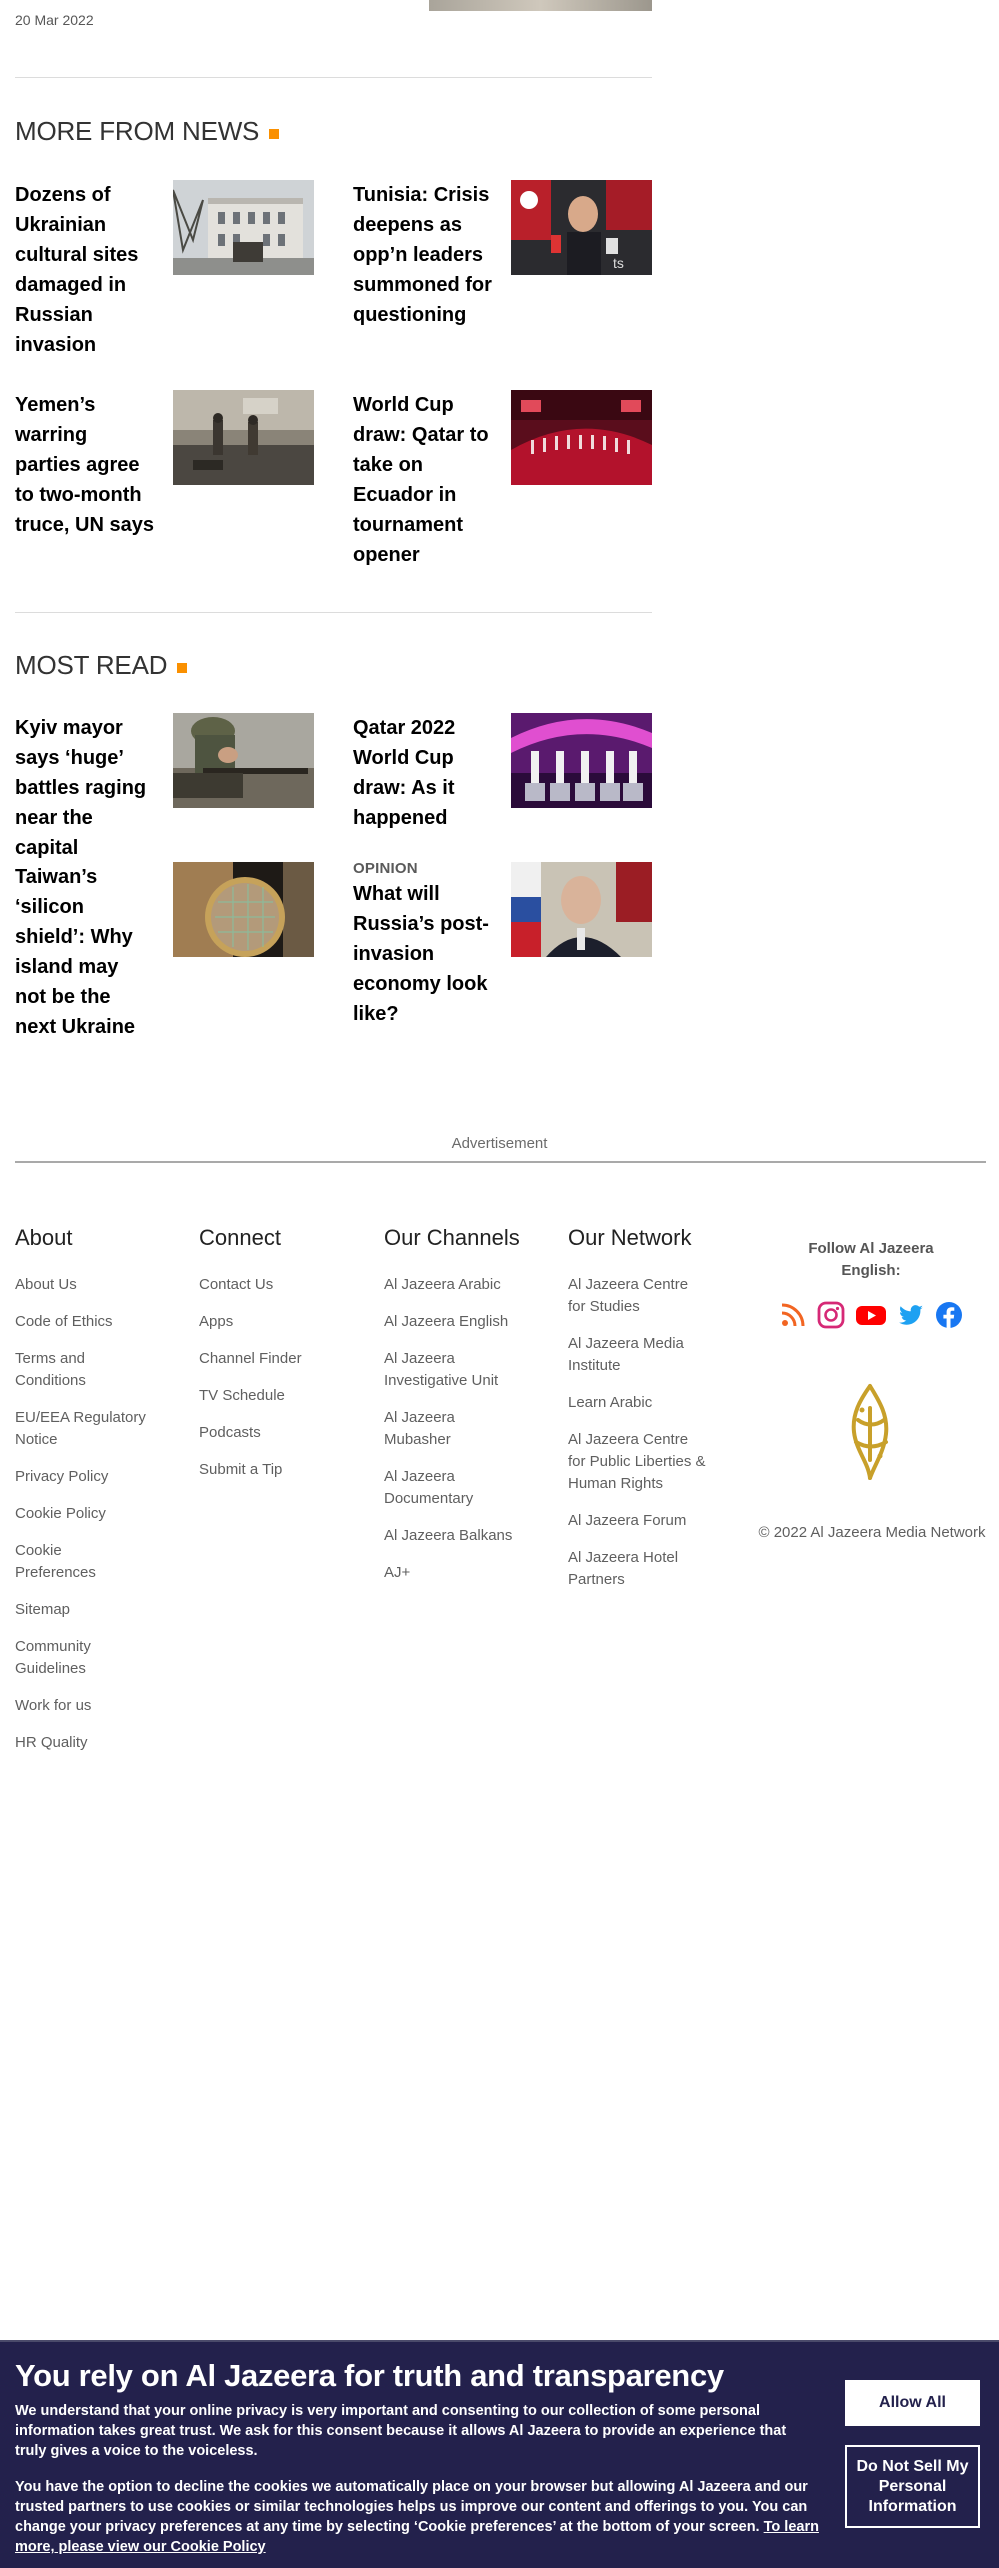 The height and width of the screenshot is (2568, 999). Describe the element at coordinates (459, 1322) in the screenshot. I see `footer-link: Al Jazeera English` at that location.